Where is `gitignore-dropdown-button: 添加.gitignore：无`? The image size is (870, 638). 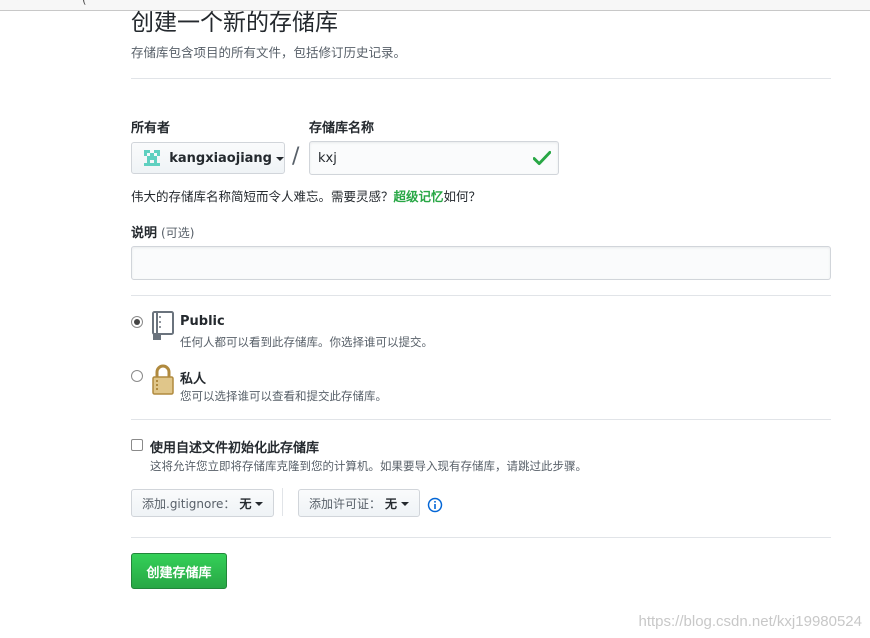 gitignore-dropdown-button: 添加.gitignore：无 is located at coordinates (203, 503).